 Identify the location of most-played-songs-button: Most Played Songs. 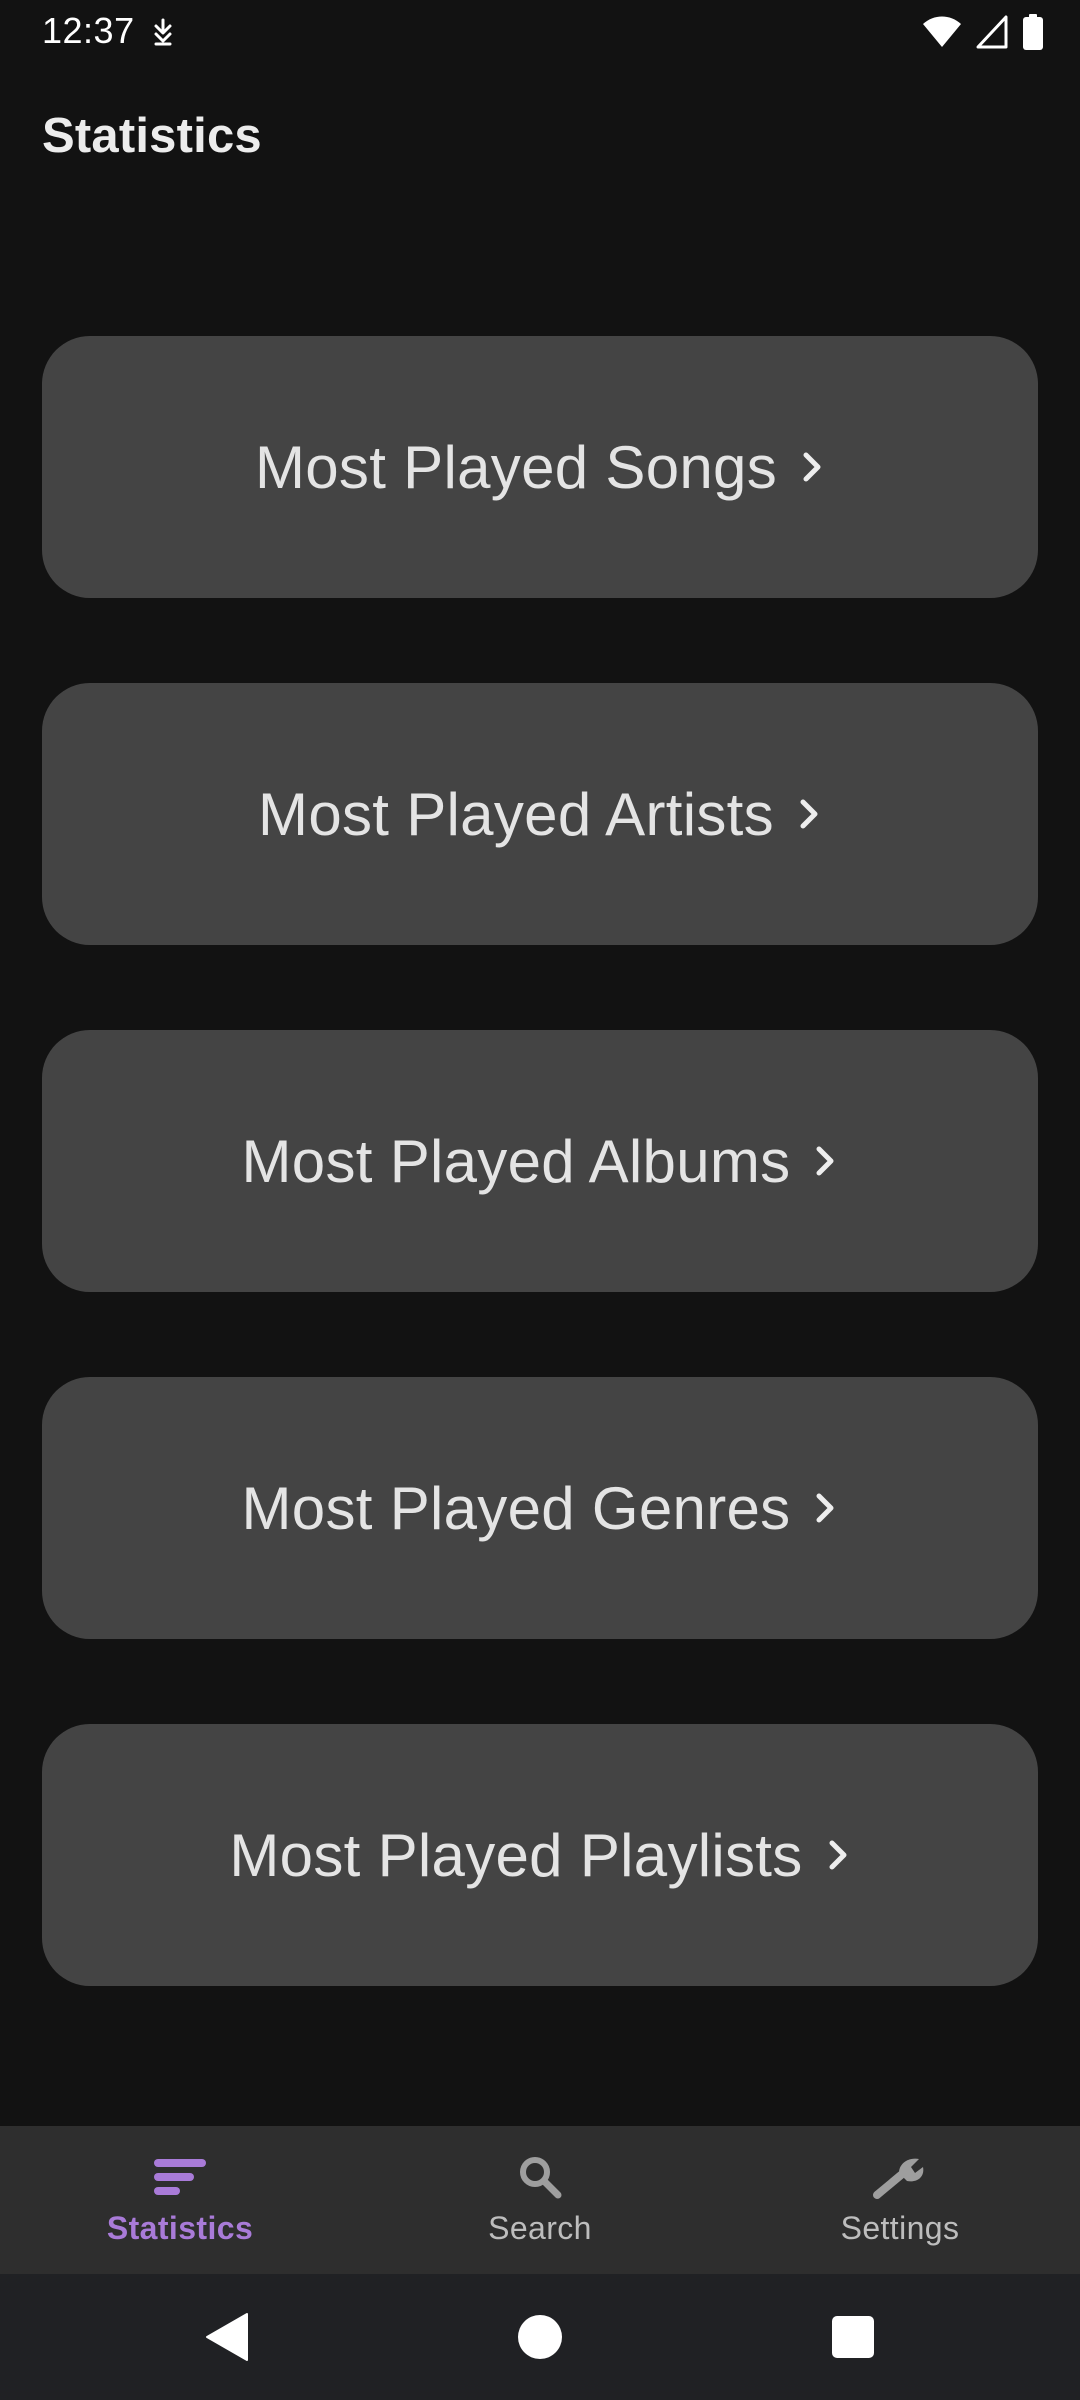
(540, 467).